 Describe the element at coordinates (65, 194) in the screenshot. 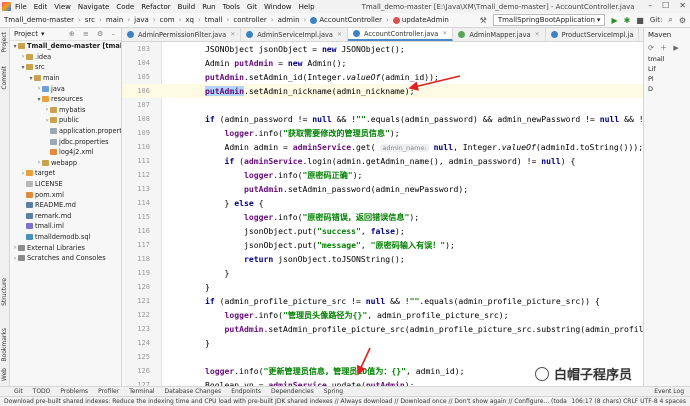

I see `tree-item: pom.xml` at that location.